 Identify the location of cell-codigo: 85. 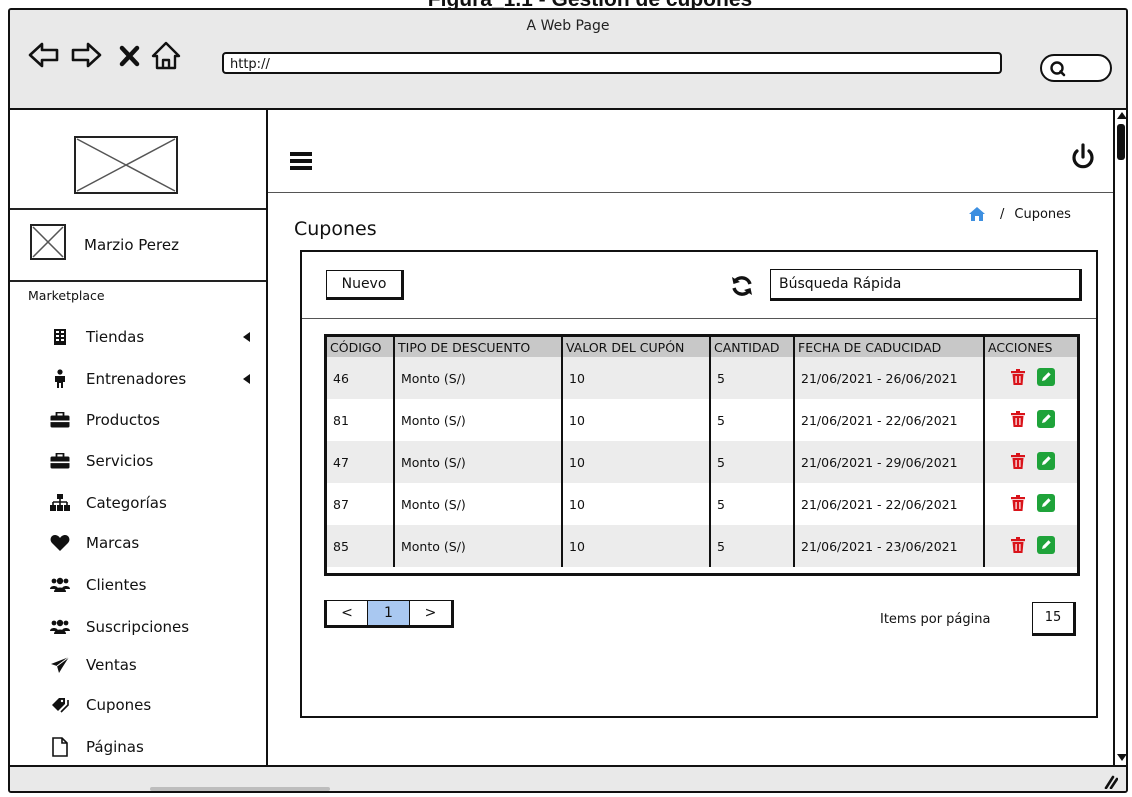
(361, 546).